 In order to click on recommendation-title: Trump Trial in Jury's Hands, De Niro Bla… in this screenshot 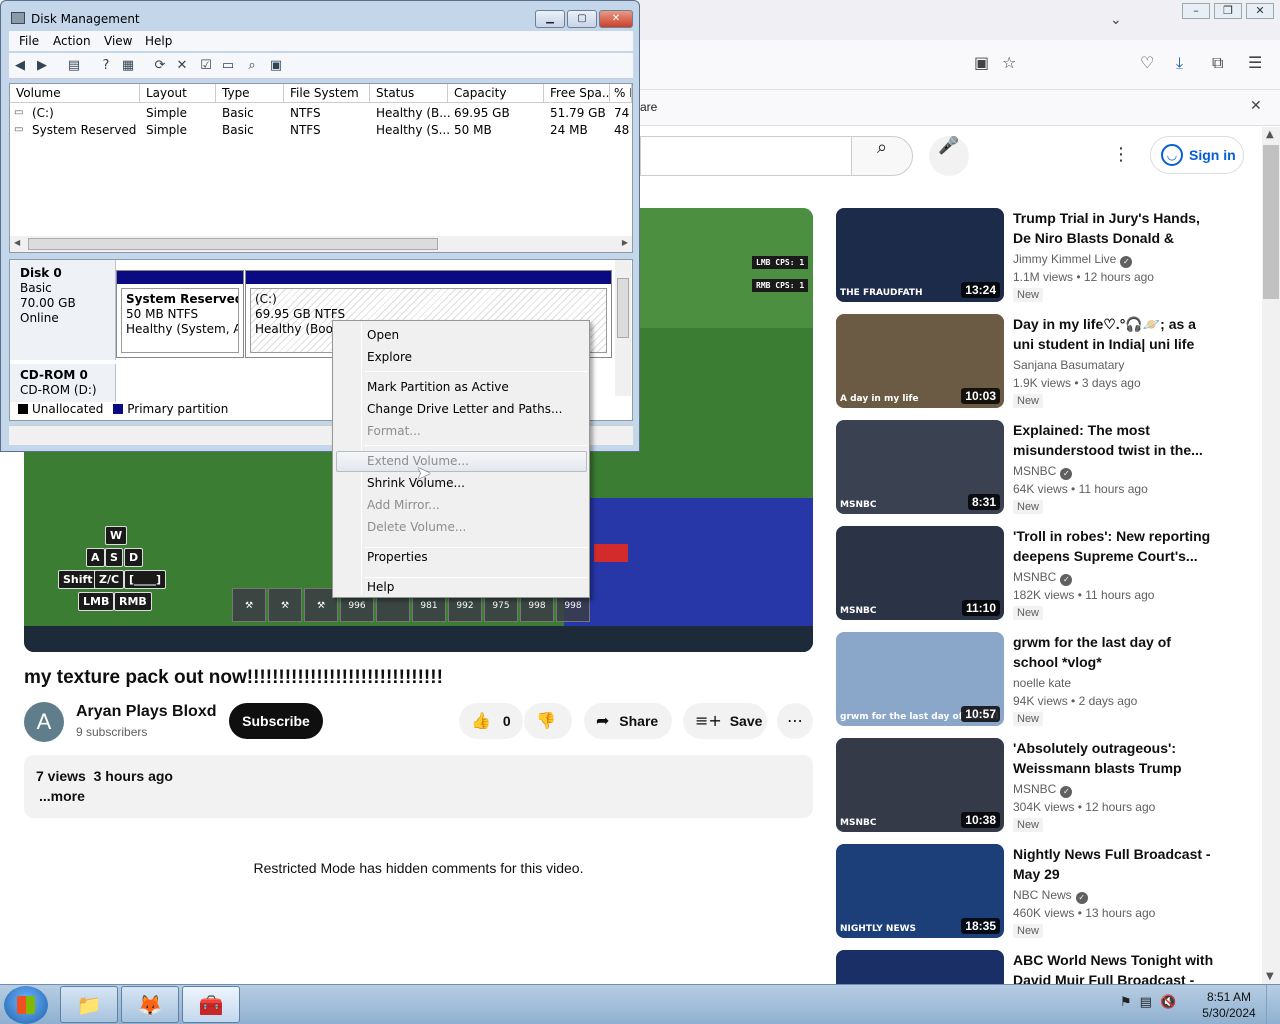, I will do `click(1115, 228)`.